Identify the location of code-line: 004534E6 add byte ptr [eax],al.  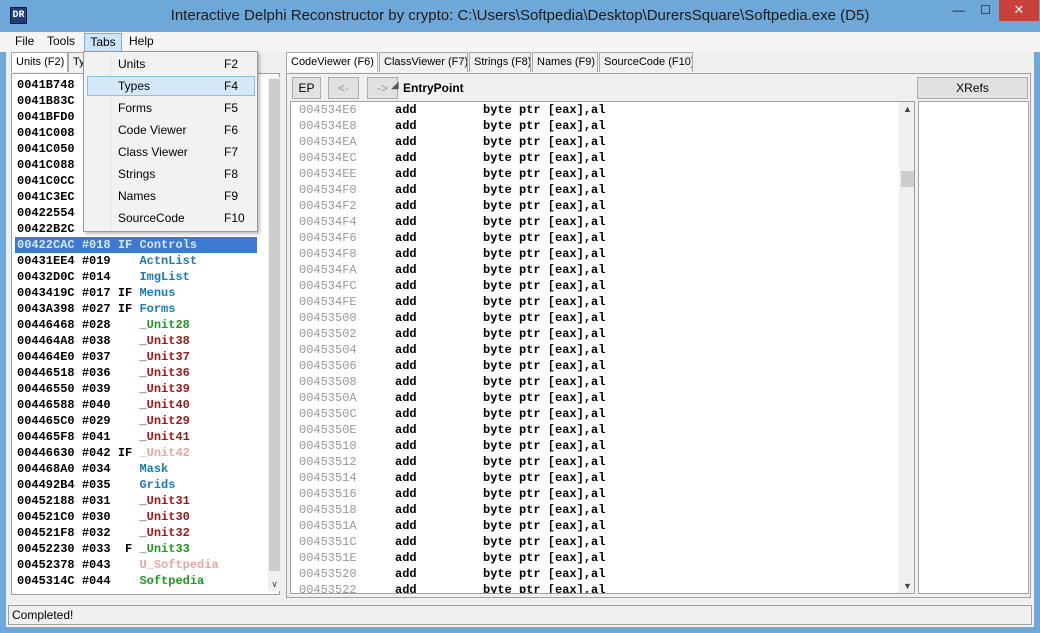
(452, 110).